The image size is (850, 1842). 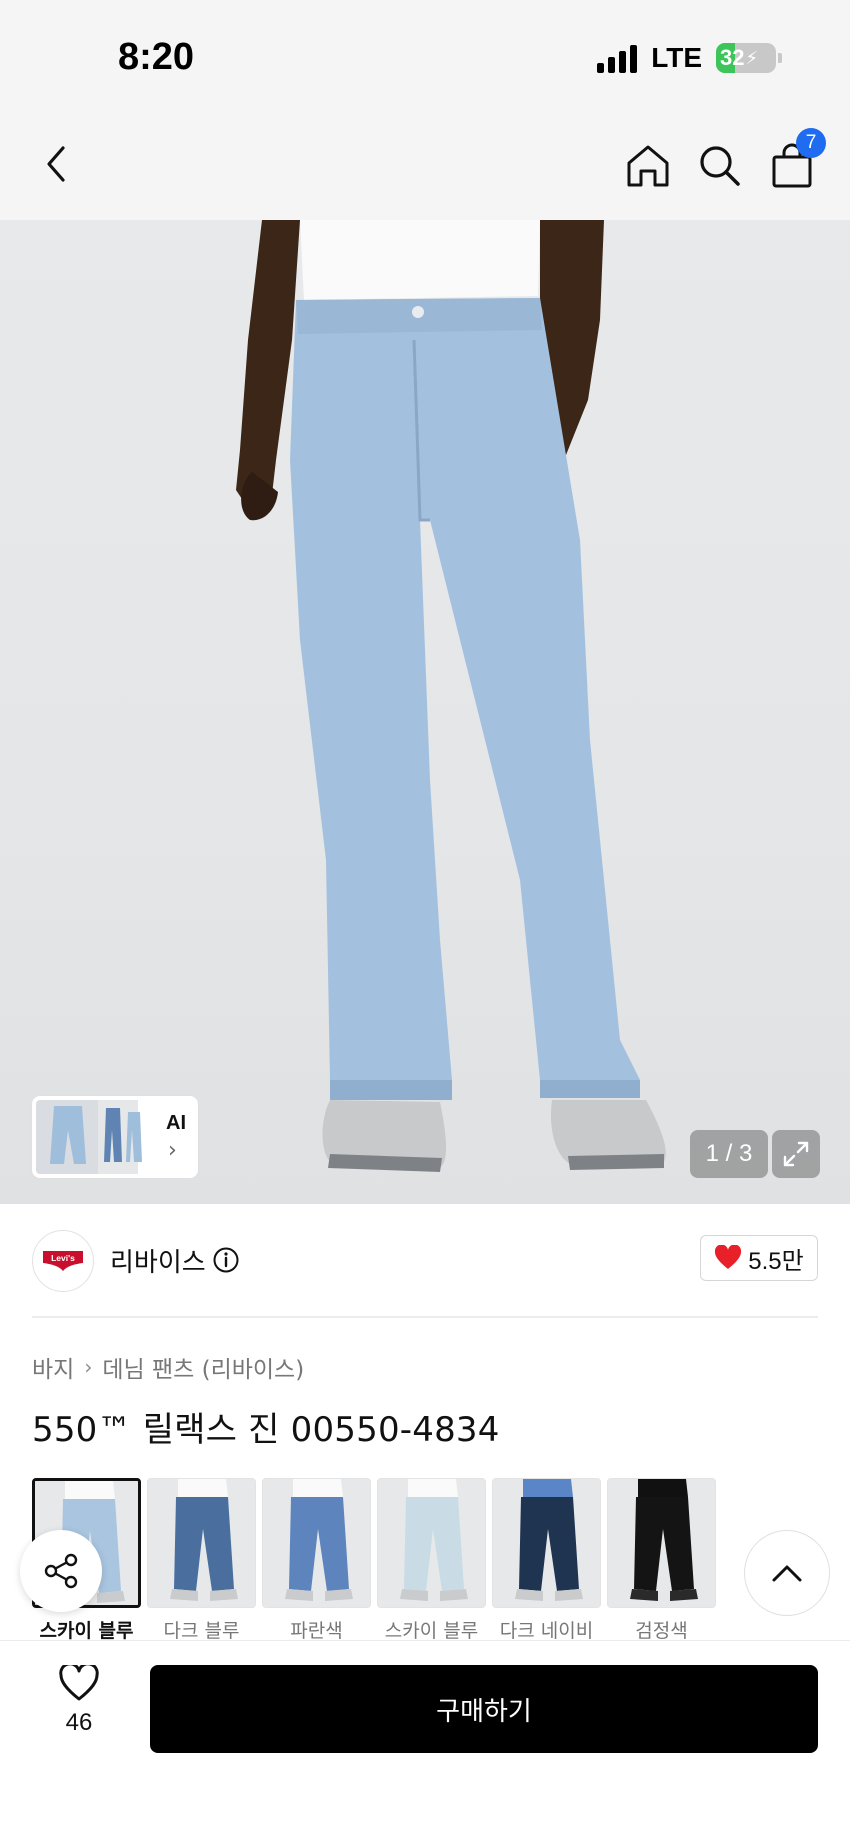 I want to click on cart-count-badge: 7, so click(x=811, y=143).